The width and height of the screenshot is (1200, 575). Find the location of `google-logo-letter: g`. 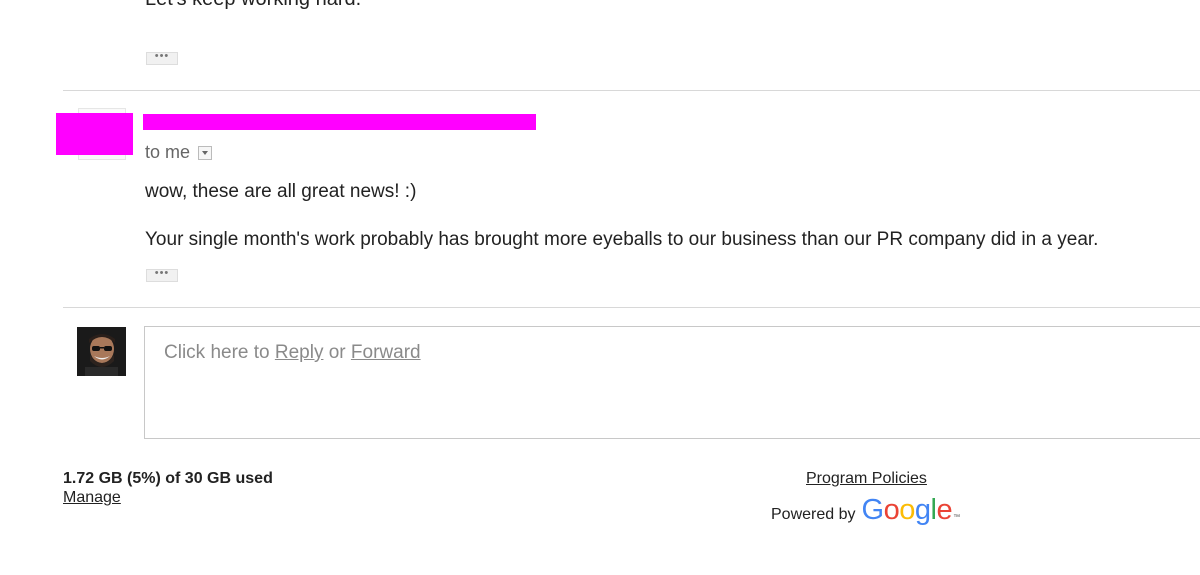

google-logo-letter: g is located at coordinates (922, 510).